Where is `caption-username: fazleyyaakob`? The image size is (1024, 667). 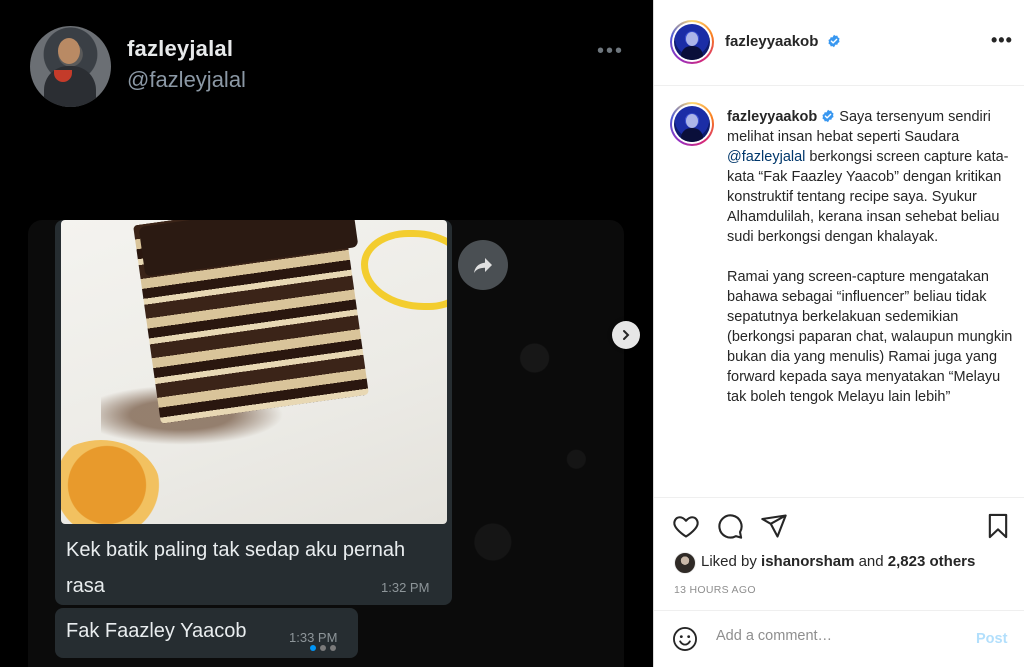 caption-username: fazleyyaakob is located at coordinates (772, 117).